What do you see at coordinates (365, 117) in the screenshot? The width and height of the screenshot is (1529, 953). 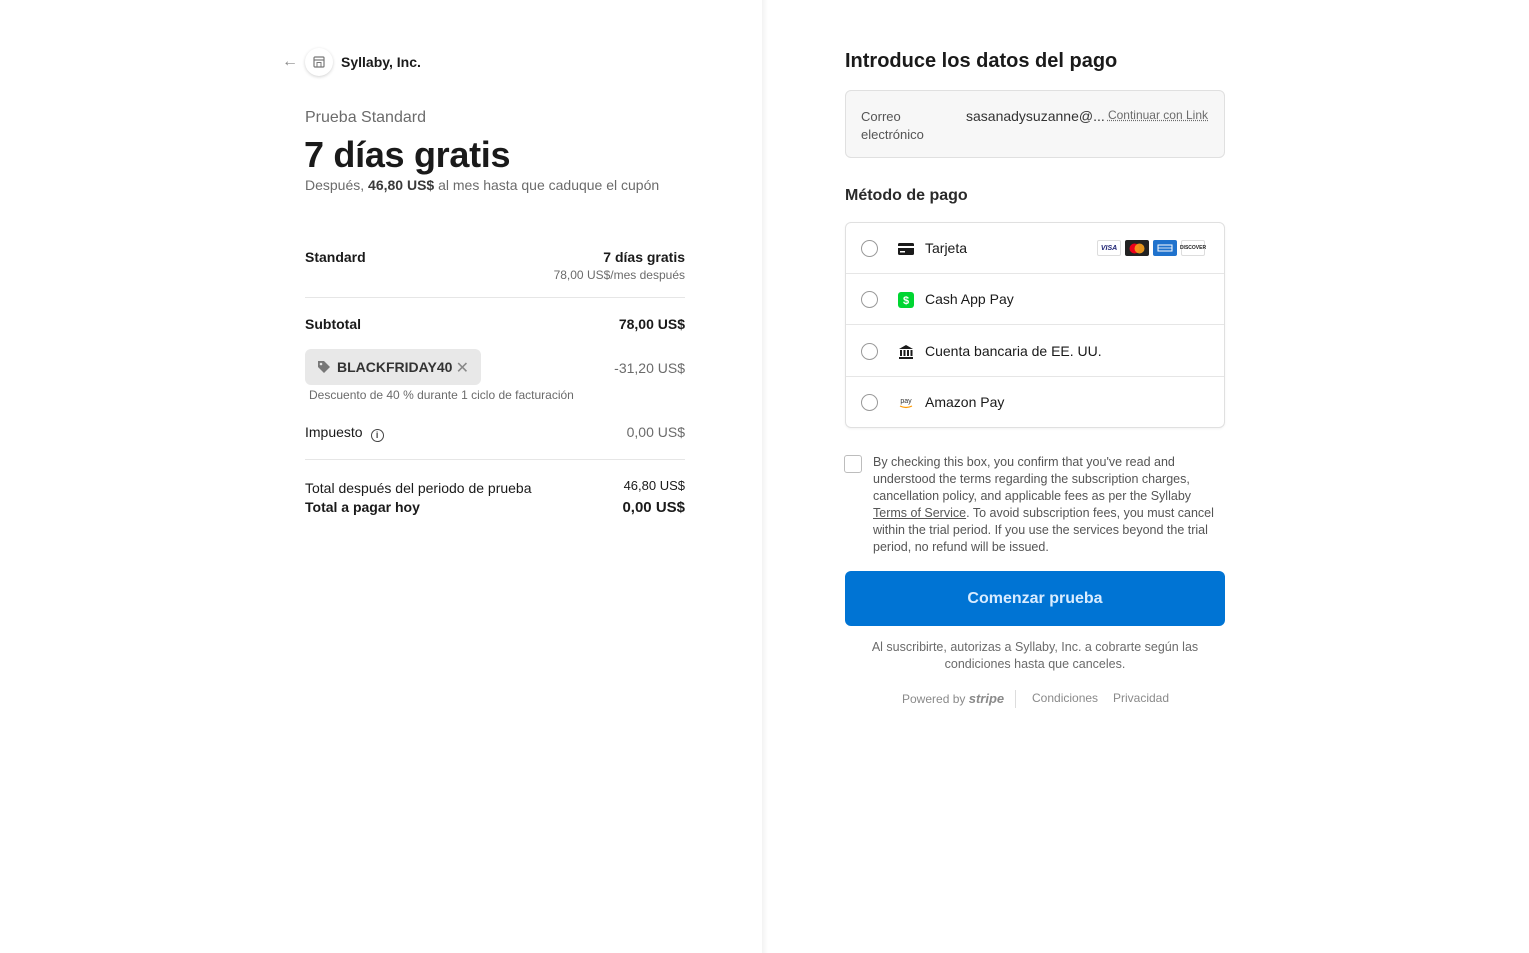 I see `product-name: Prueba Standard` at bounding box center [365, 117].